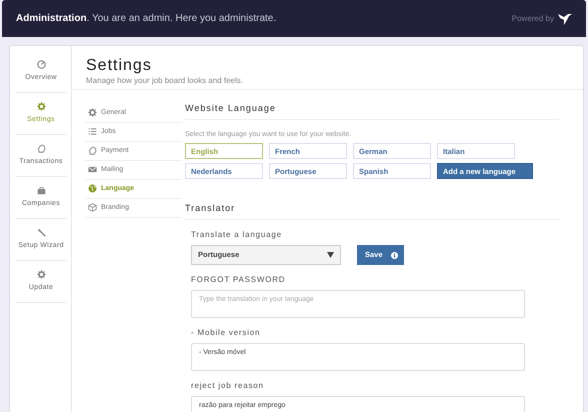 The height and width of the screenshot is (412, 588). Describe the element at coordinates (146, 19) in the screenshot. I see `admin-message: Administration. You are an admin. Here you administrate.` at that location.